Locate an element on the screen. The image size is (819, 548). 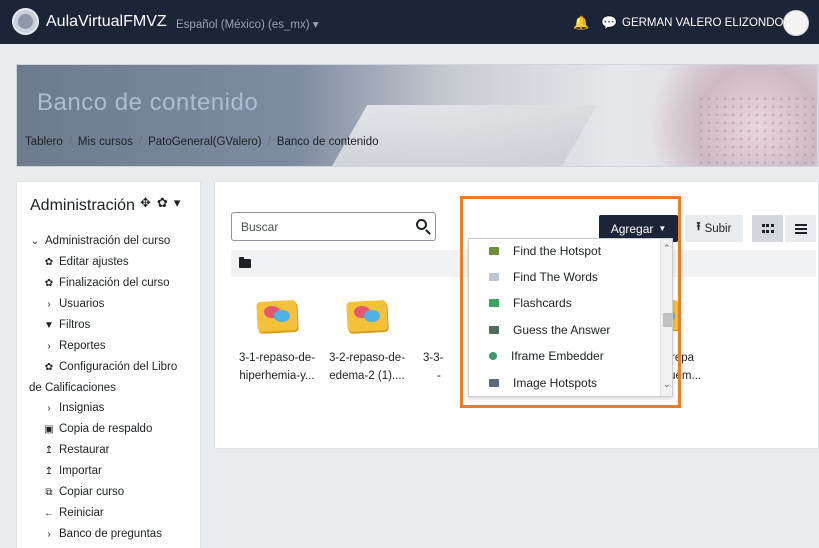
menu-item-flashcards: Flashcards is located at coordinates (564, 302).